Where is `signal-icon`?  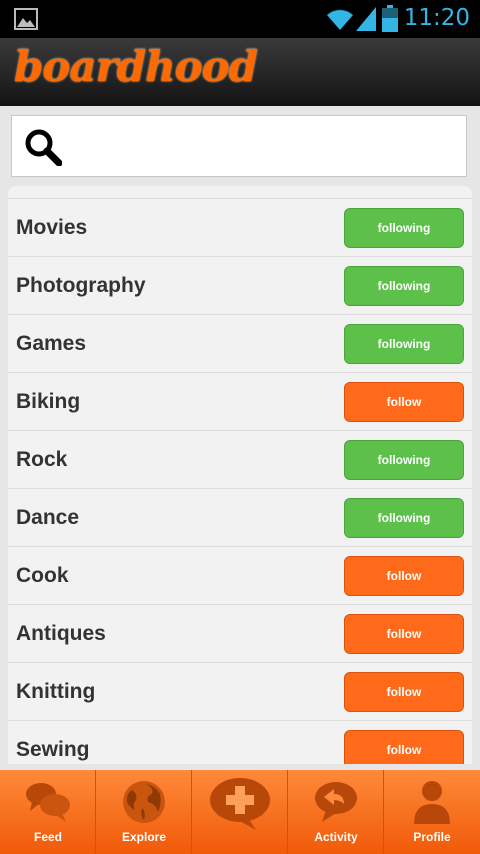
signal-icon is located at coordinates (366, 19).